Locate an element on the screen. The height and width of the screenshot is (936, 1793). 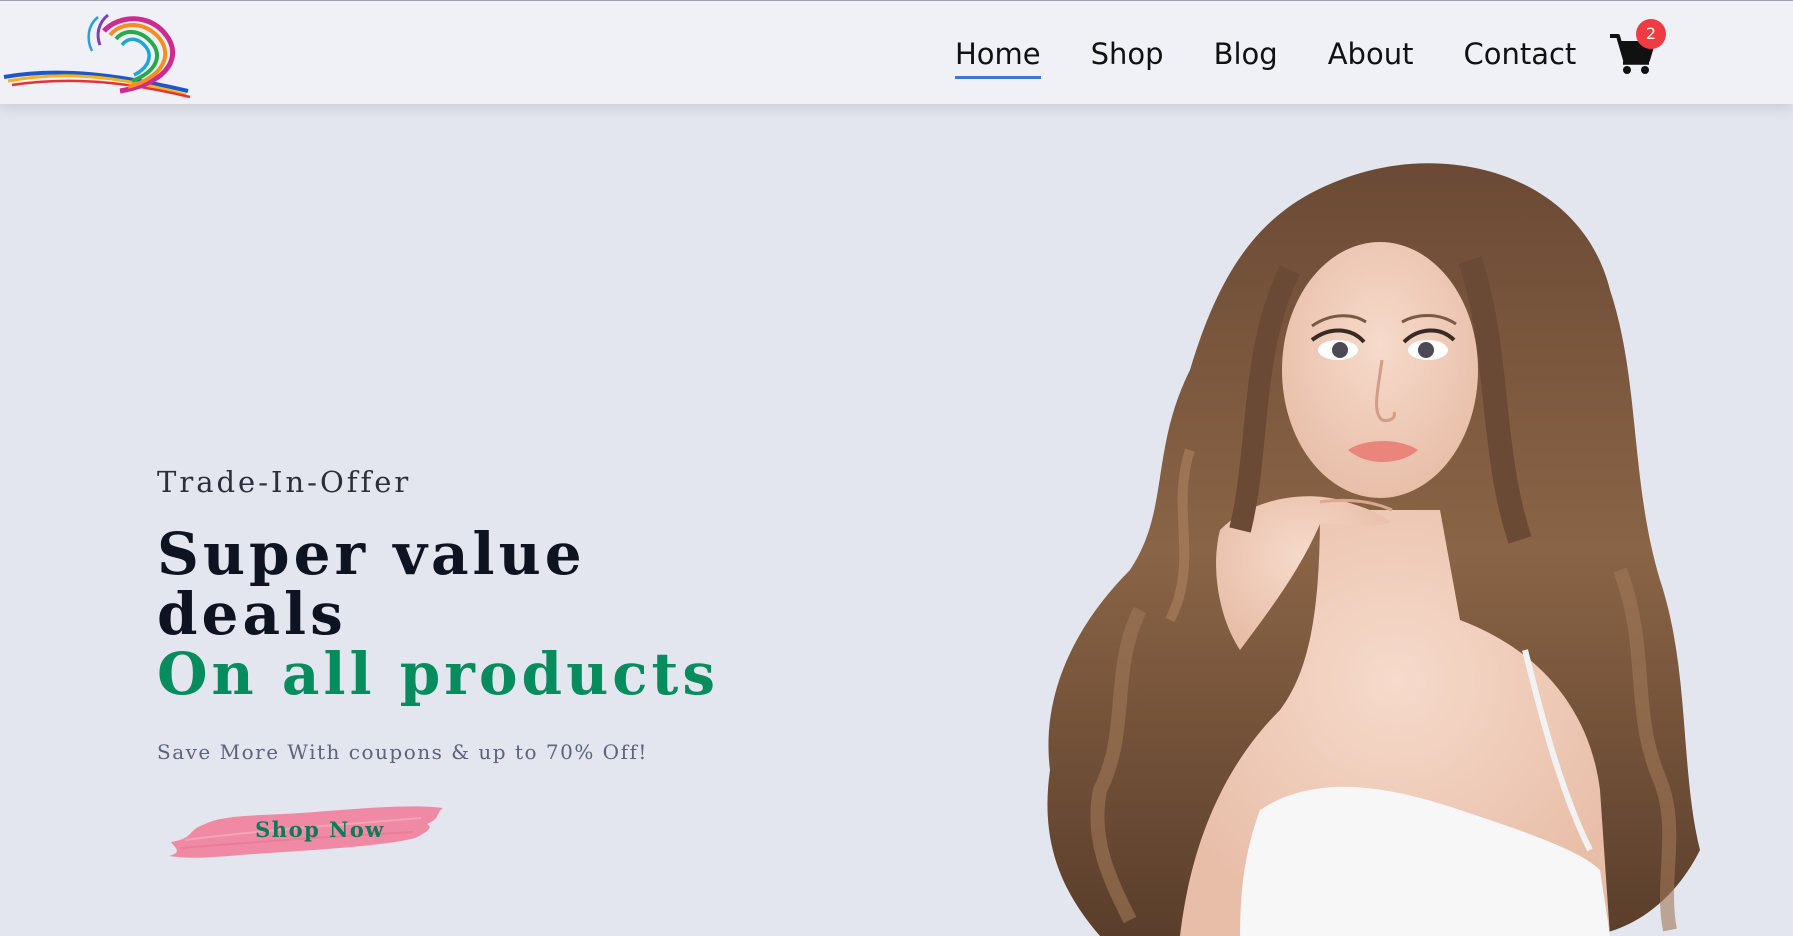
hero-eyebrow: Trade-In-Offer is located at coordinates (284, 482).